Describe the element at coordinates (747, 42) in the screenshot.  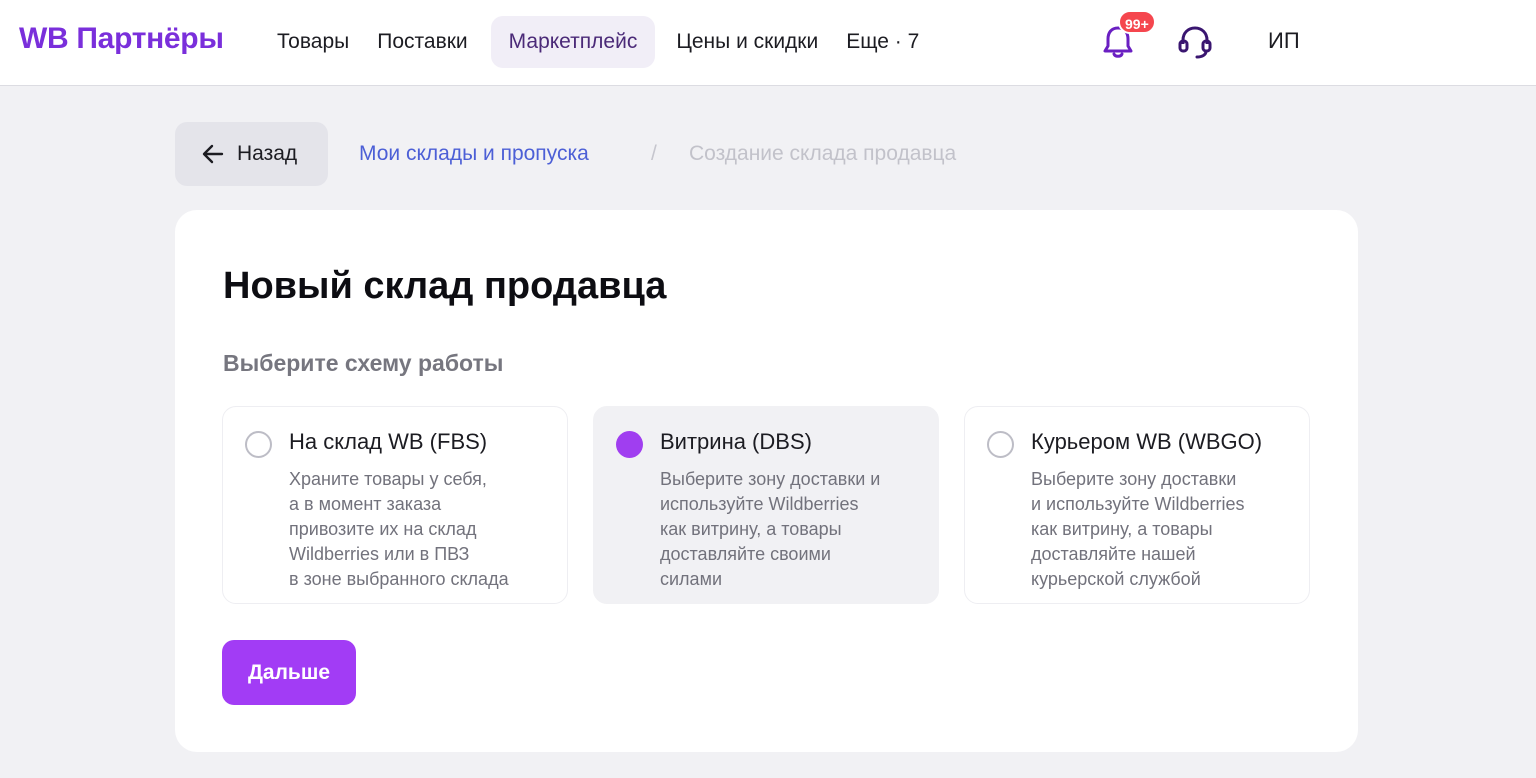
I see `nav-item-prices: Цены и скидки` at that location.